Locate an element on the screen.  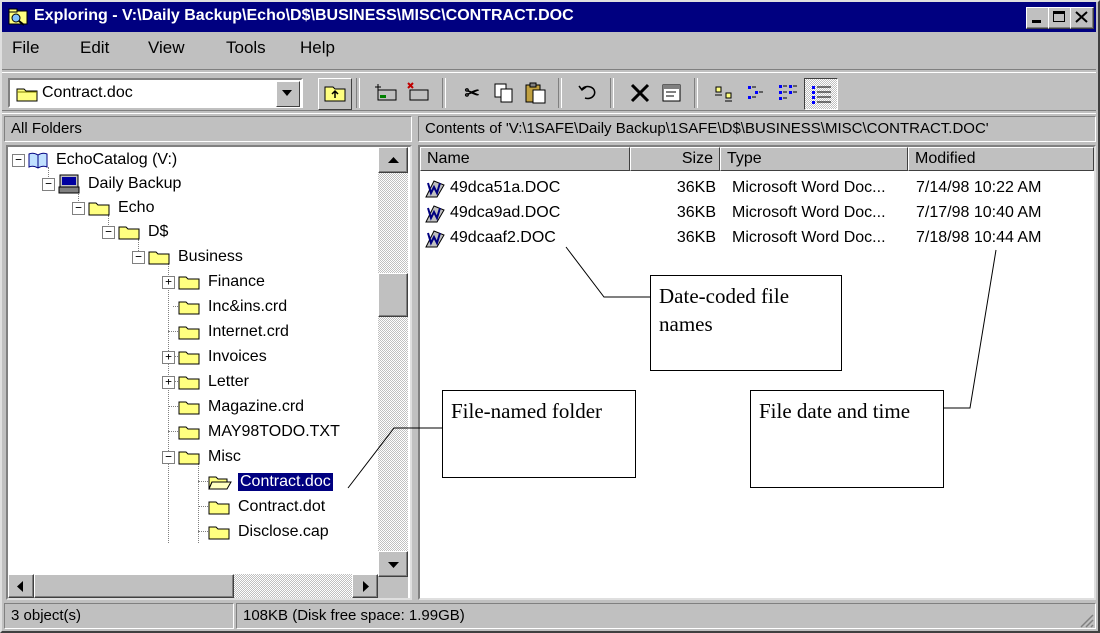
callout-file-date-time: File date and time is located at coordinates (847, 439).